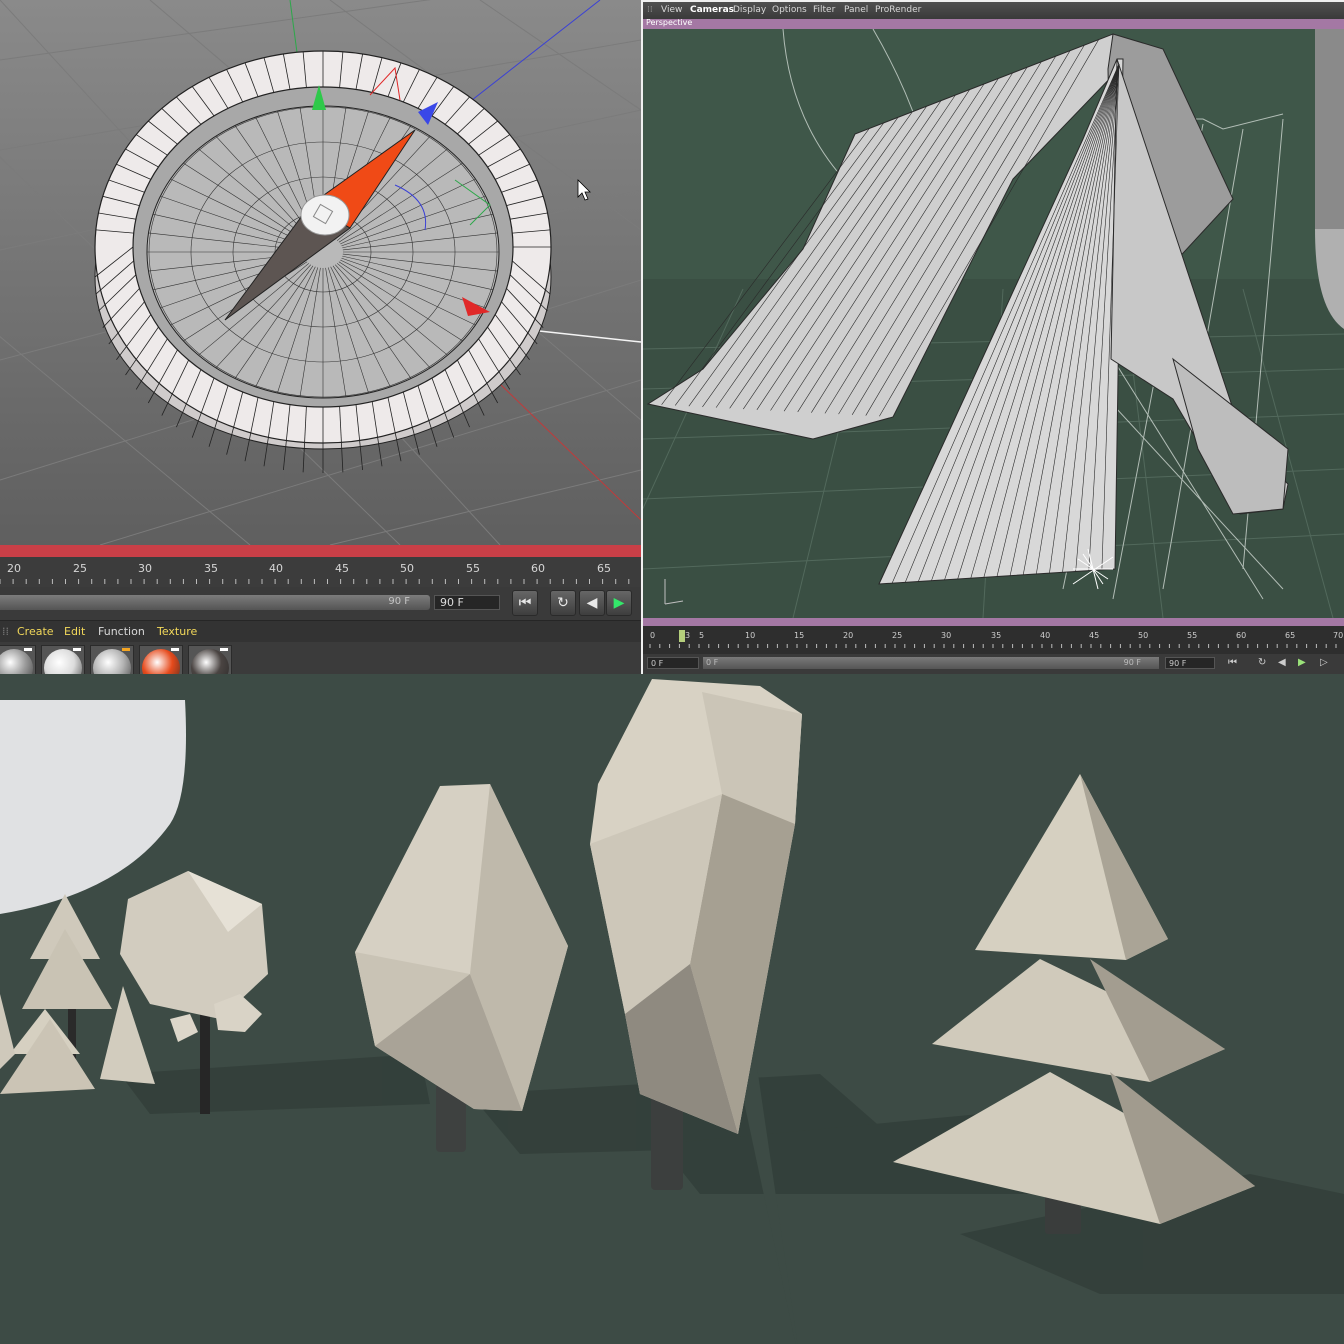 This screenshot has height=1344, width=1344. I want to click on menu-create: Create, so click(35, 631).